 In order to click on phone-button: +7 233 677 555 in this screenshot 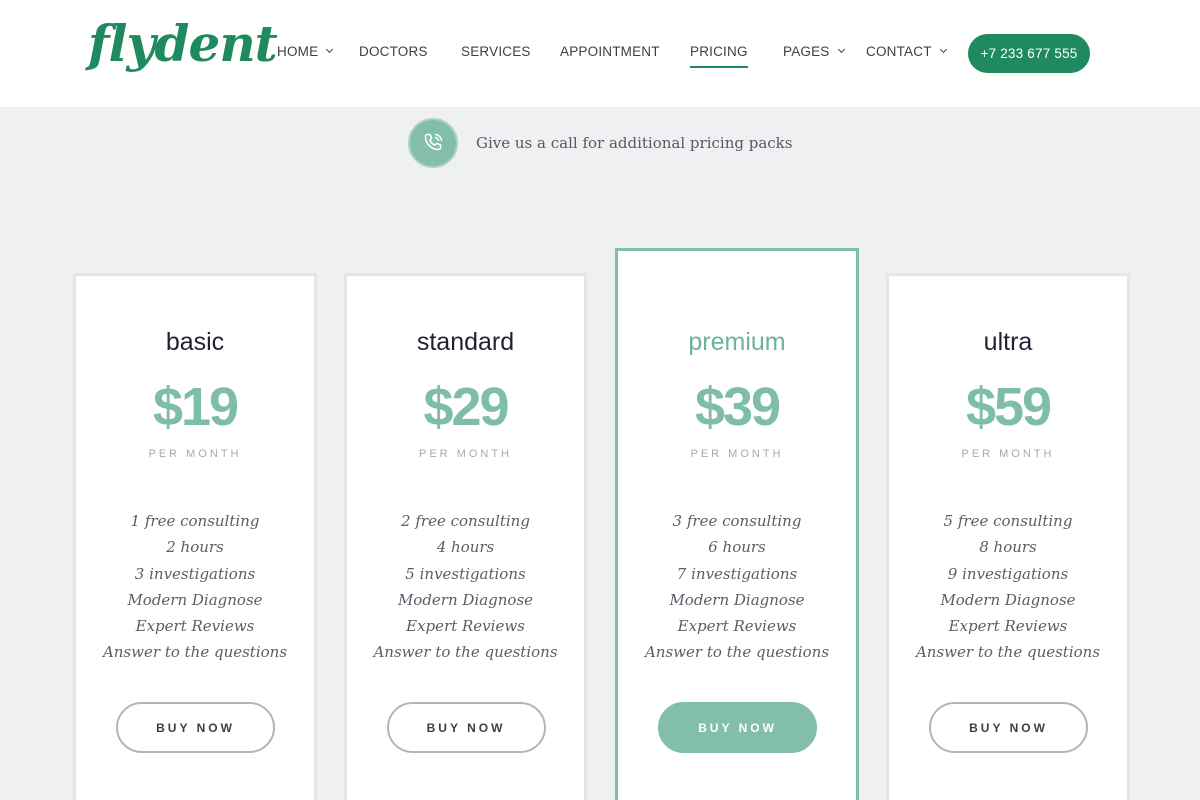, I will do `click(1029, 53)`.